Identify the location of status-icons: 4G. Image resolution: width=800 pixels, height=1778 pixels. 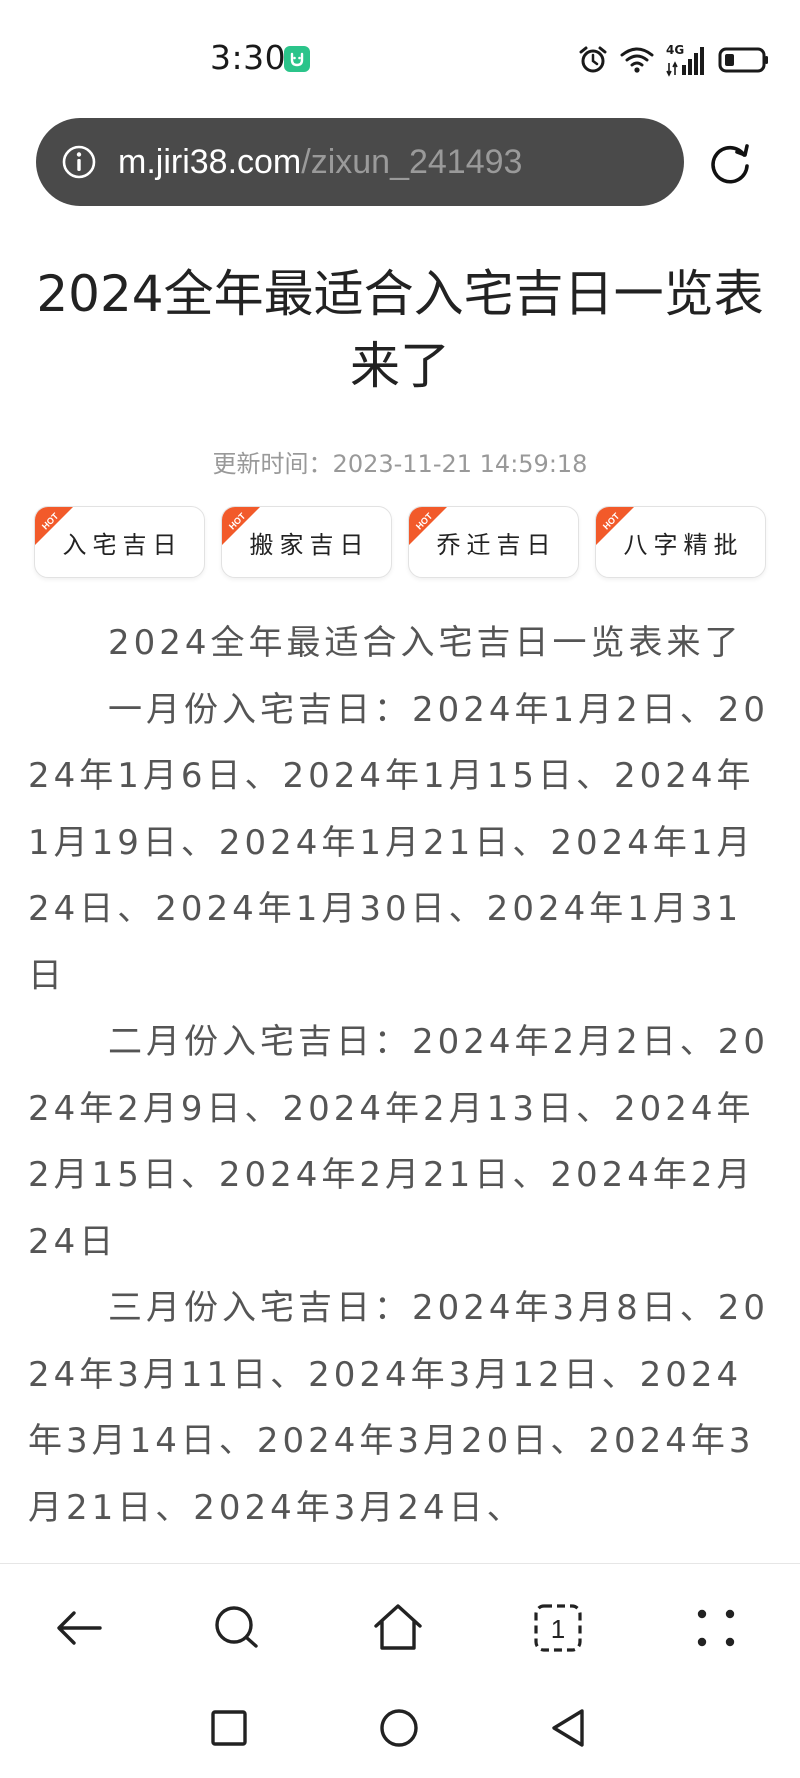
(674, 60).